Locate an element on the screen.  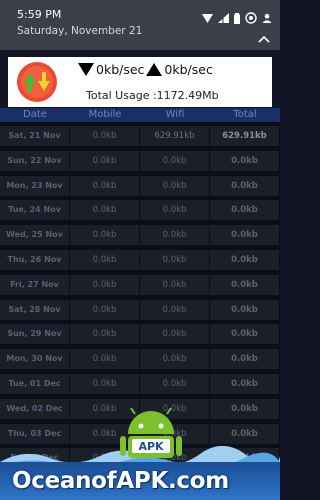
row-date: Sun, 29 Nov is located at coordinates (35, 334).